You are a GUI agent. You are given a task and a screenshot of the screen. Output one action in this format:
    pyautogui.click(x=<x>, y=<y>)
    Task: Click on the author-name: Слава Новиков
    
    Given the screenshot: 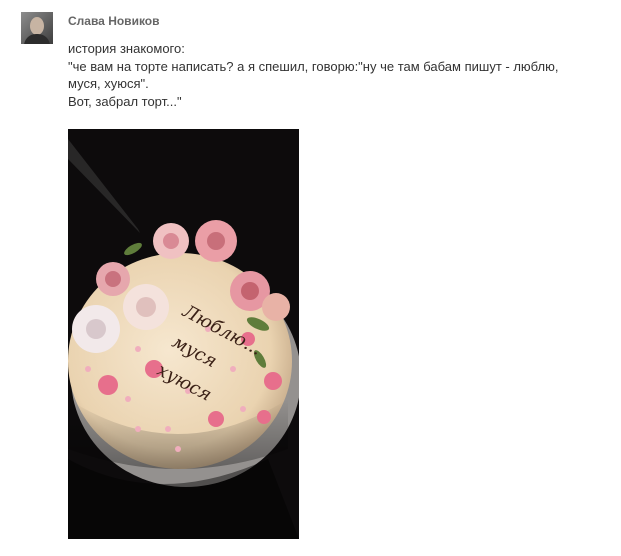 What is the action you would take?
    pyautogui.click(x=114, y=21)
    